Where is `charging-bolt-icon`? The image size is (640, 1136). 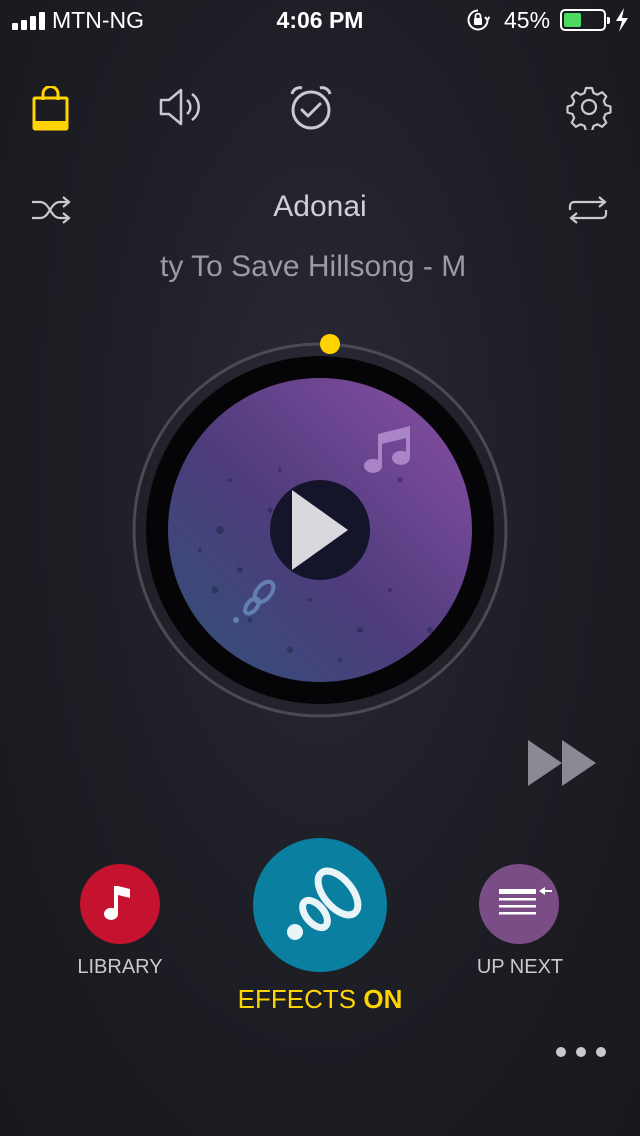
charging-bolt-icon is located at coordinates (622, 20).